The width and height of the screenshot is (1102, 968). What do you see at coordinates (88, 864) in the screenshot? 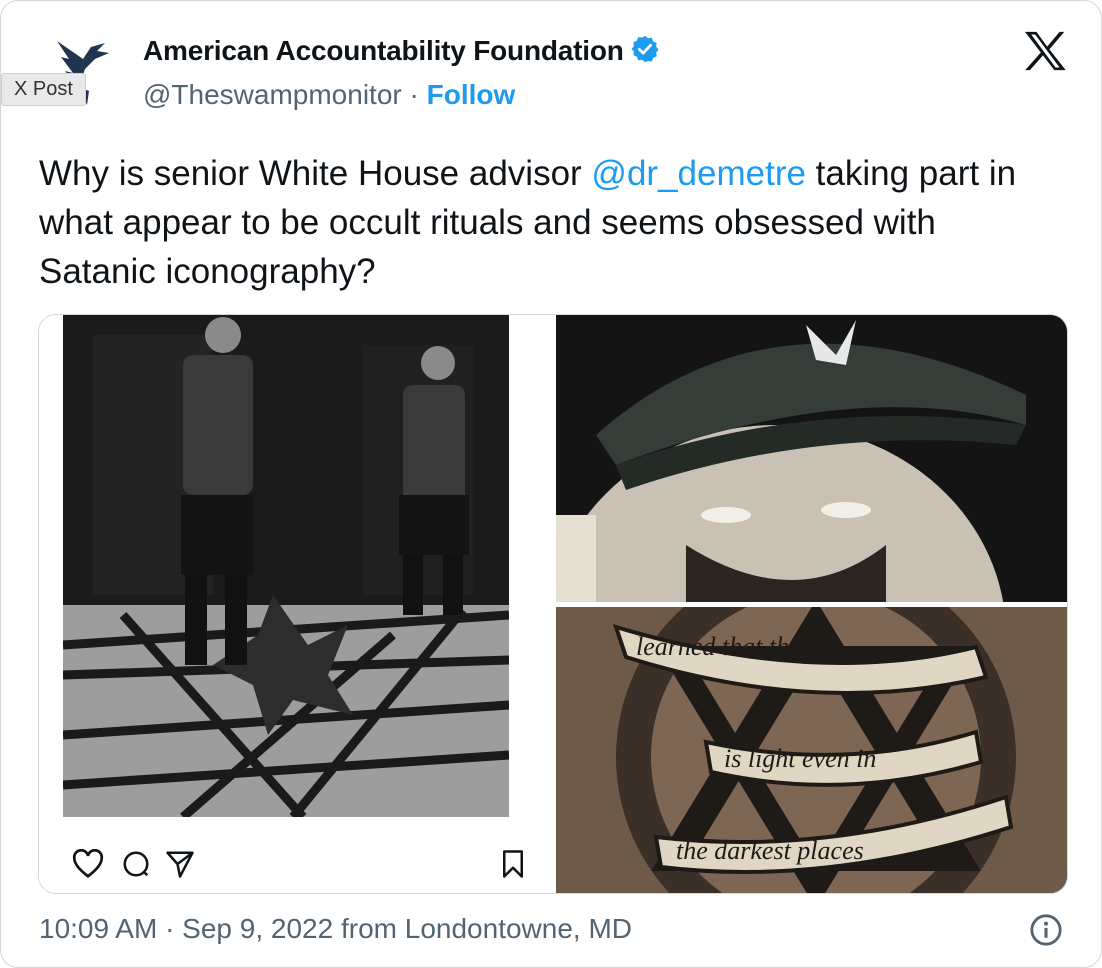
I see `heart-icon` at bounding box center [88, 864].